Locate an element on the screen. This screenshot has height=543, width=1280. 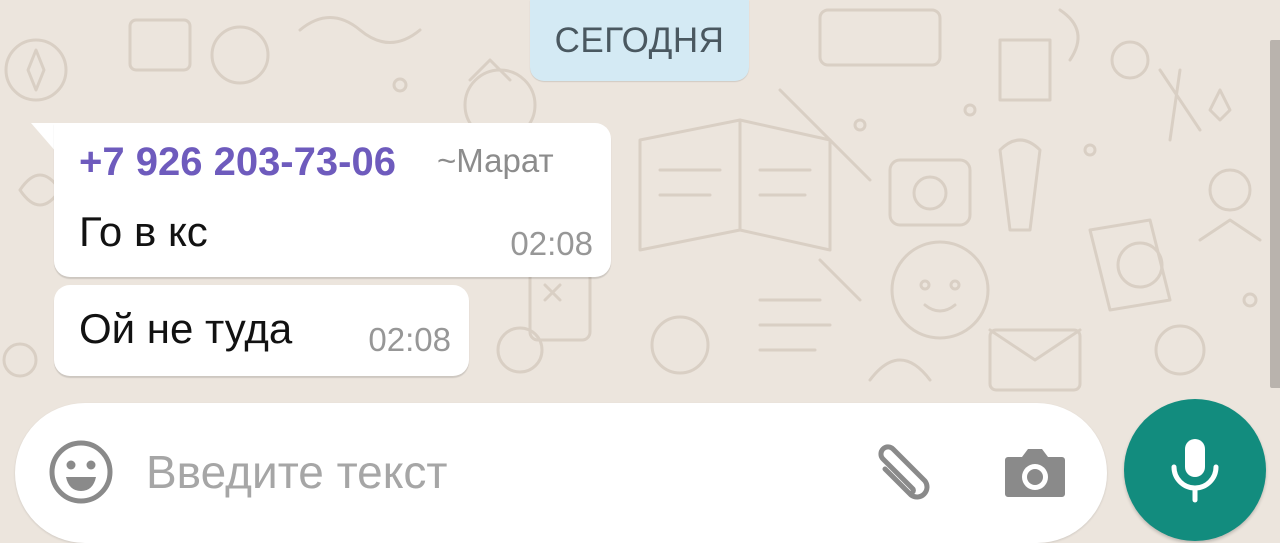
sender-phone: +7 926 203-73-06 is located at coordinates (237, 162).